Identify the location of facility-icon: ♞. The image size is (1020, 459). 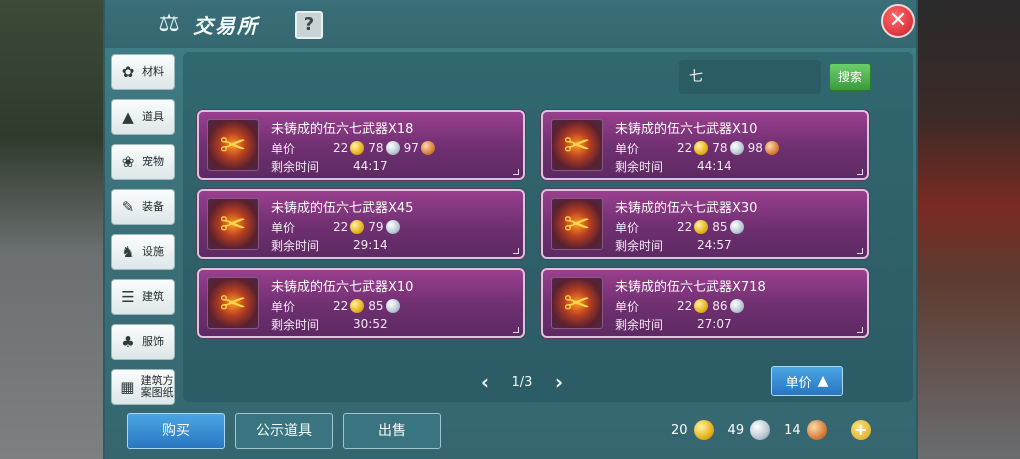
(128, 252).